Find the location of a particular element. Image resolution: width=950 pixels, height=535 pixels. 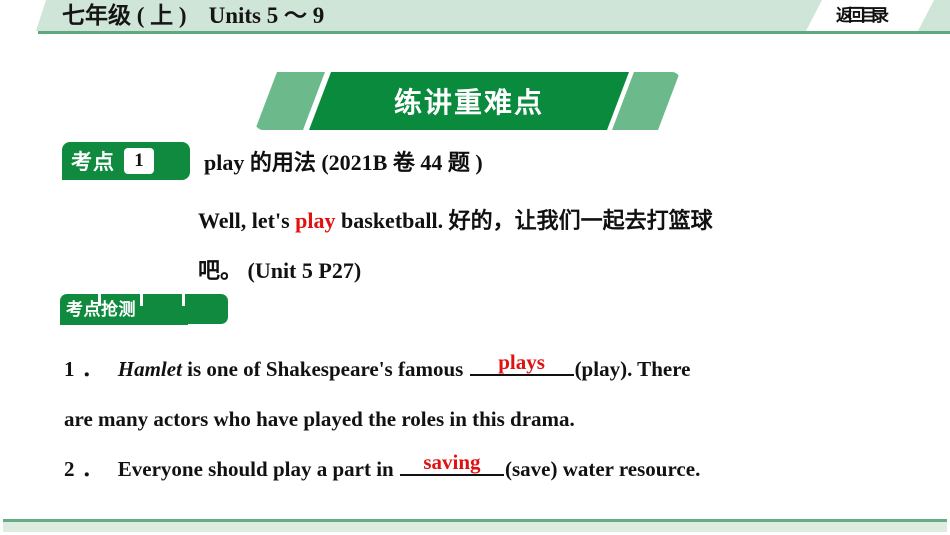

quiz-tab-bar: 考点抢测 is located at coordinates (144, 309).